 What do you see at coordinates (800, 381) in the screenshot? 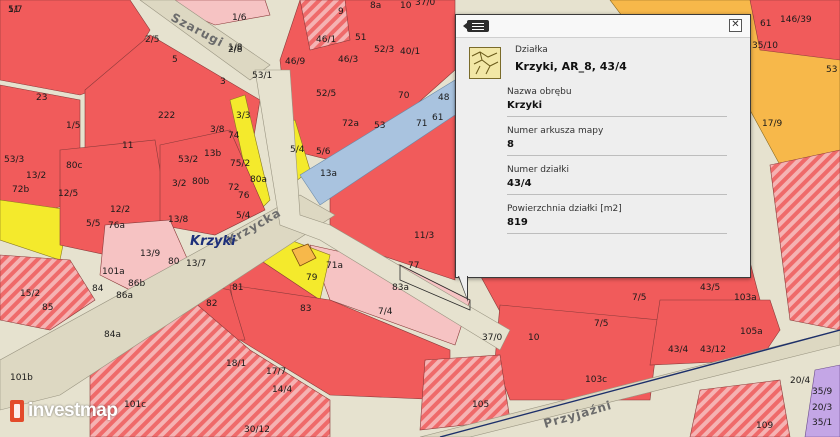
I see `parcel-number-label: 20/4` at bounding box center [800, 381].